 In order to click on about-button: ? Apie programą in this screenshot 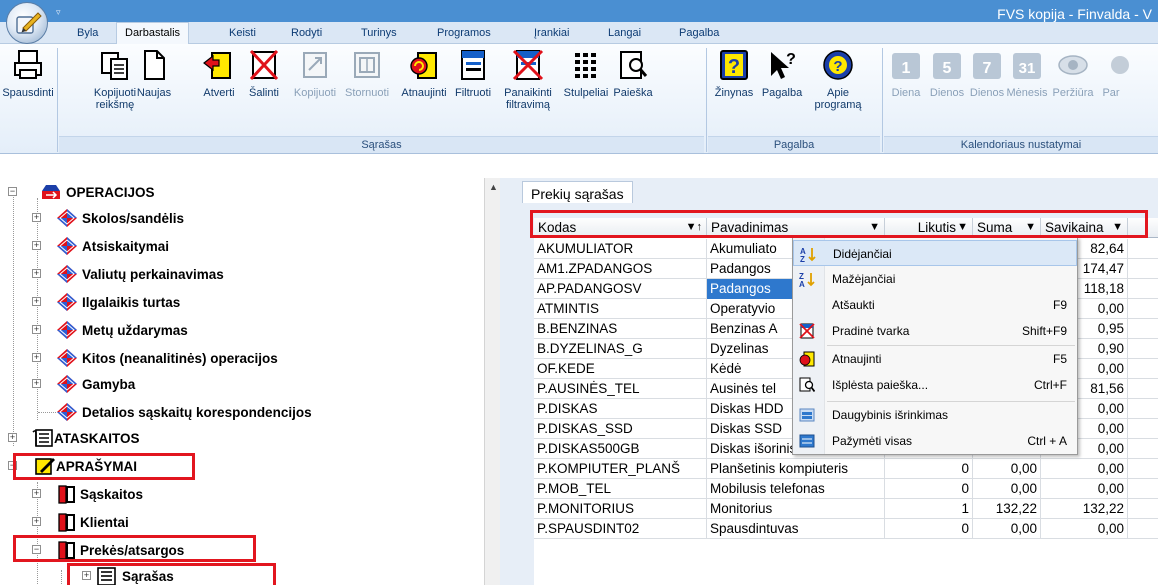, I will do `click(838, 79)`.